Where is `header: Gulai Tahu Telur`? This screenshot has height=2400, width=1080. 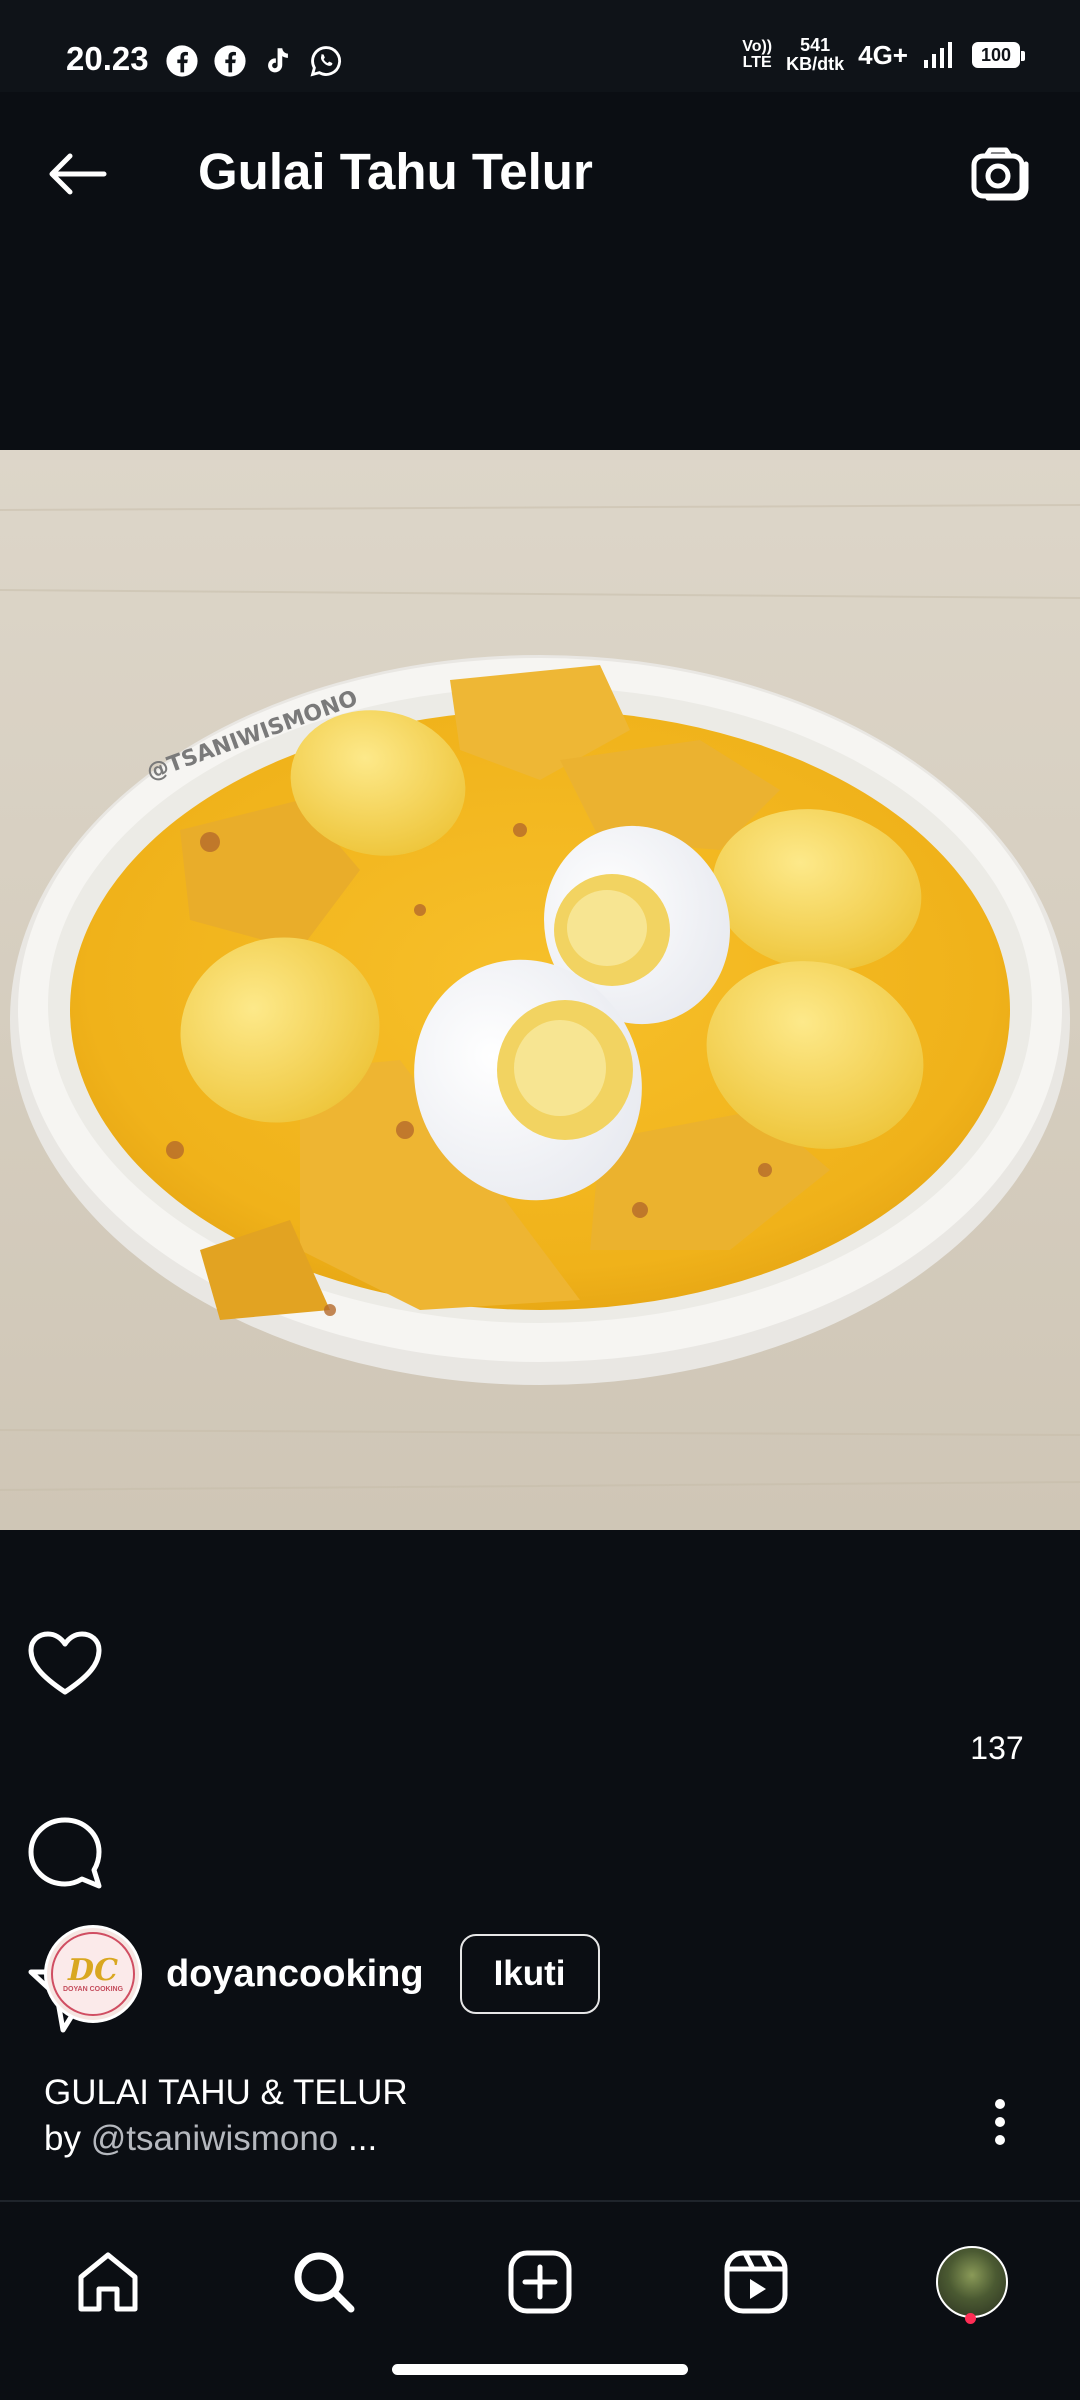
header: Gulai Tahu Telur is located at coordinates (540, 172).